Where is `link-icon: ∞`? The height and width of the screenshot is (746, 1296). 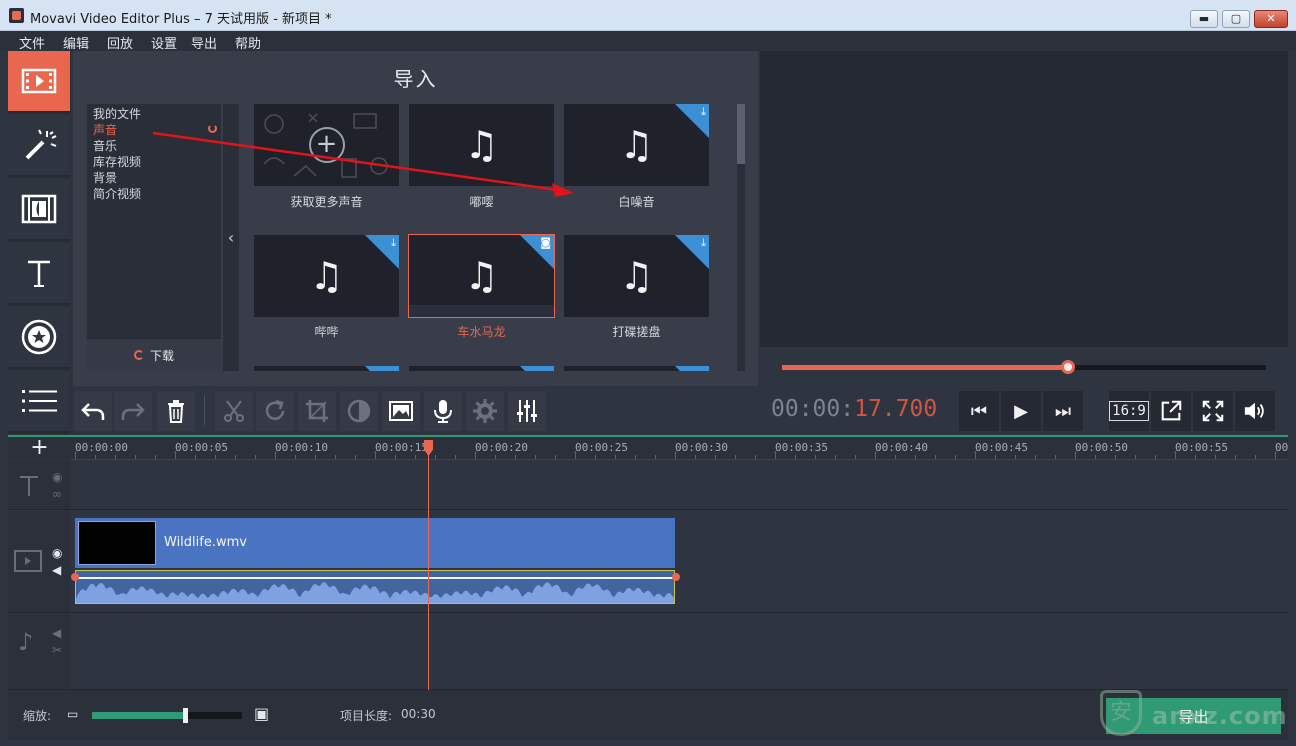 link-icon: ∞ is located at coordinates (57, 494).